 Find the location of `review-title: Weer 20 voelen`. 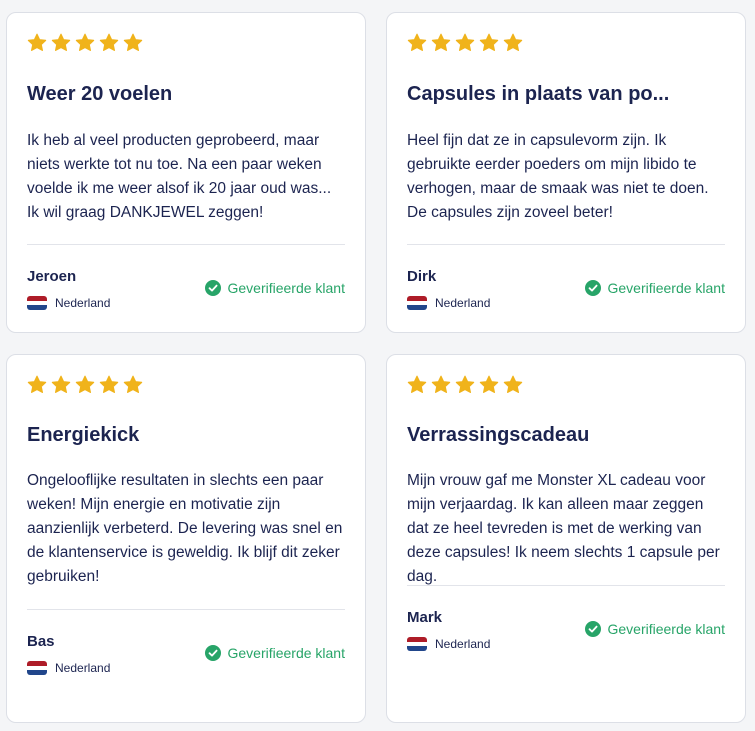

review-title: Weer 20 voelen is located at coordinates (100, 94).